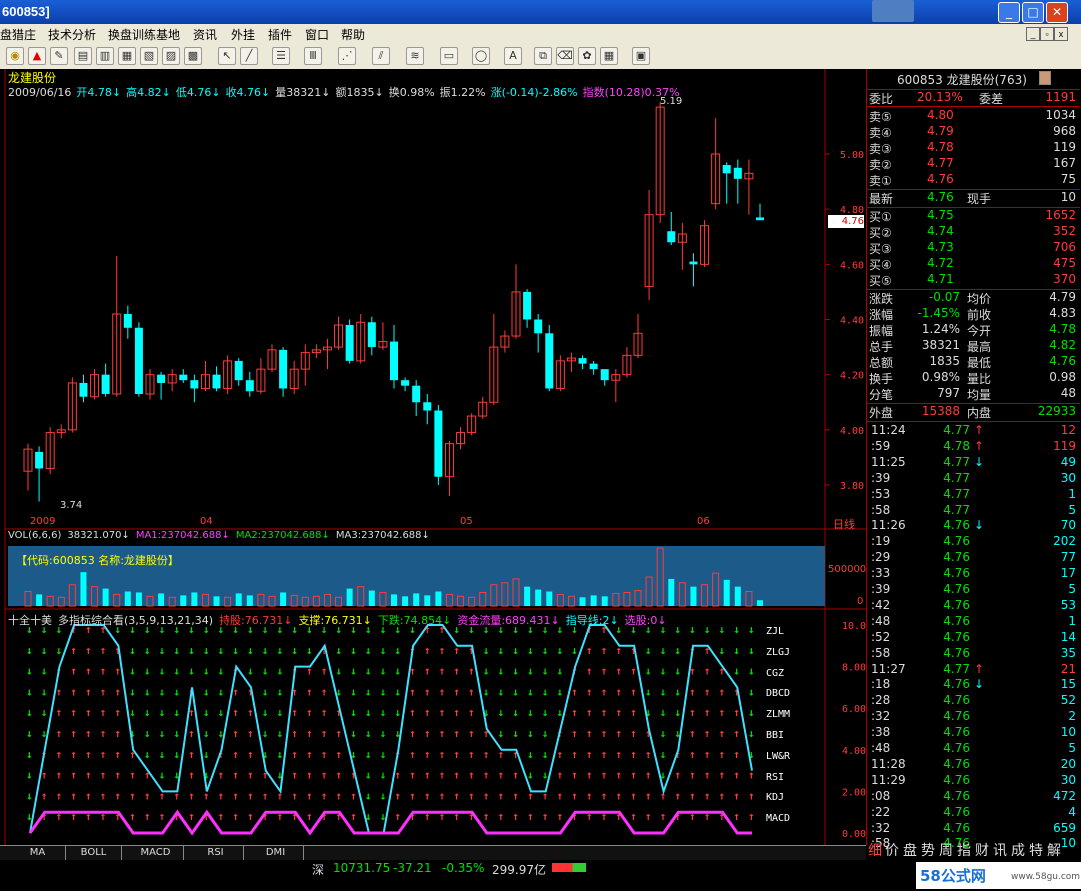  What do you see at coordinates (543, 56) in the screenshot?
I see `copy-icon: ⧉` at bounding box center [543, 56].